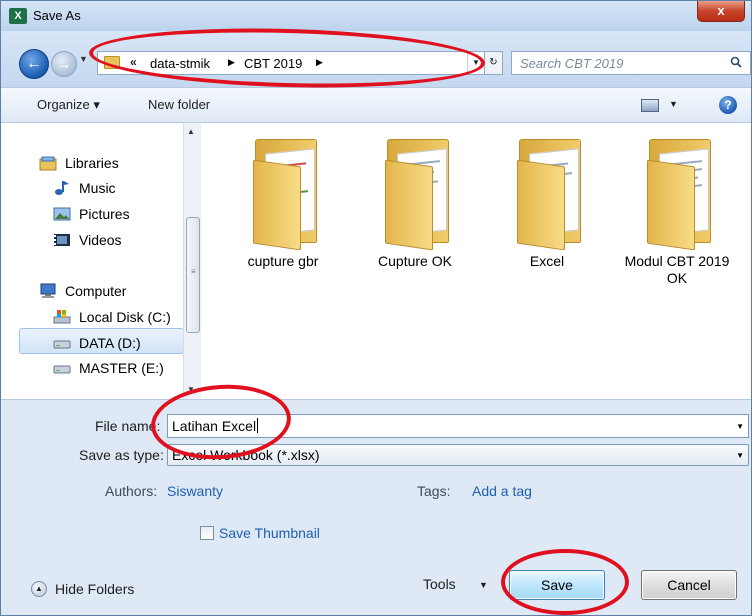 The height and width of the screenshot is (616, 752). Describe the element at coordinates (97, 188) in the screenshot. I see `sidebar-item-label: Music` at that location.